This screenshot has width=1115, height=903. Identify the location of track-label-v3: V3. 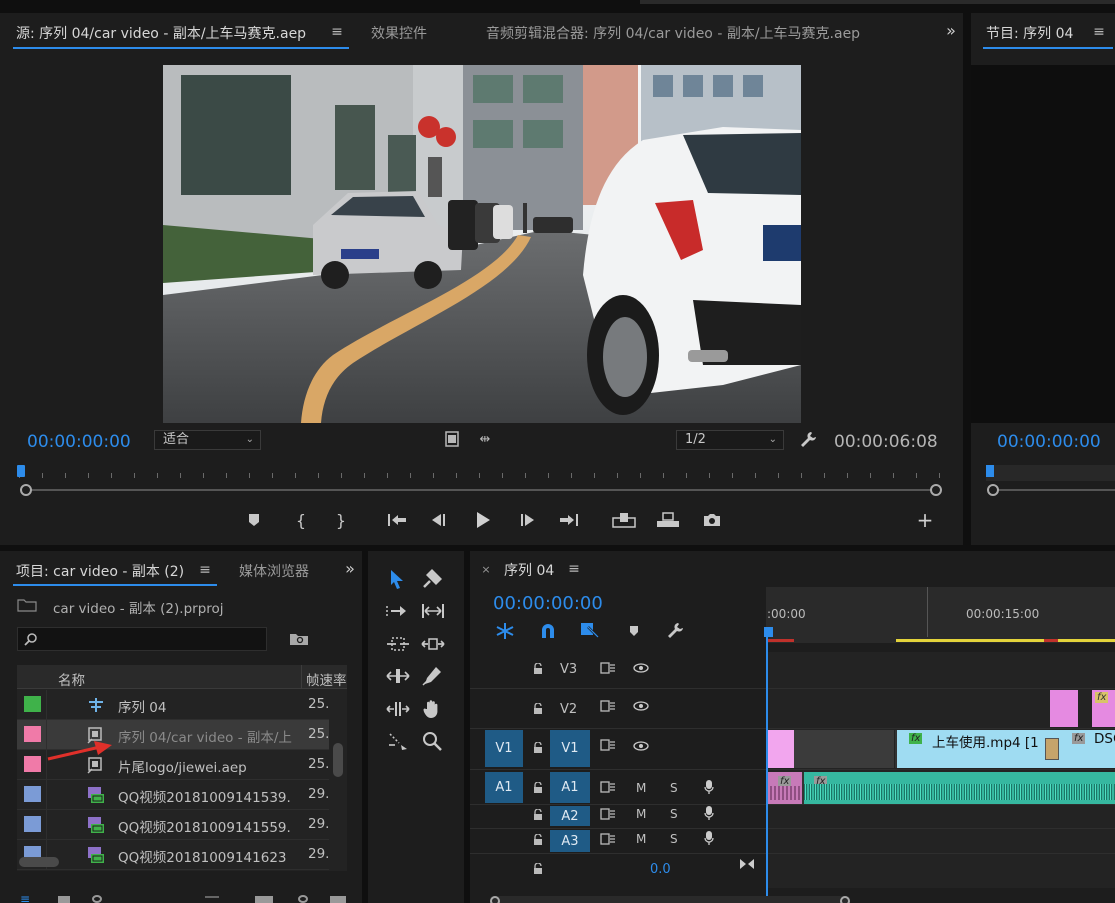
(568, 669).